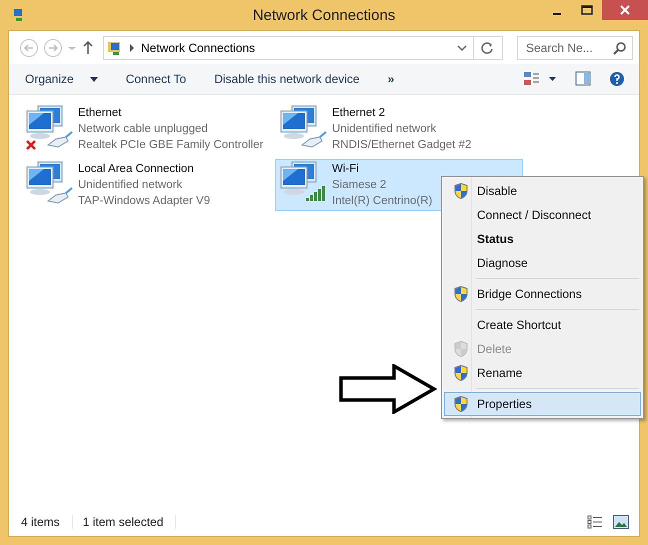 The height and width of the screenshot is (545, 648). Describe the element at coordinates (557, 14) in the screenshot. I see `minimize-icon` at that location.